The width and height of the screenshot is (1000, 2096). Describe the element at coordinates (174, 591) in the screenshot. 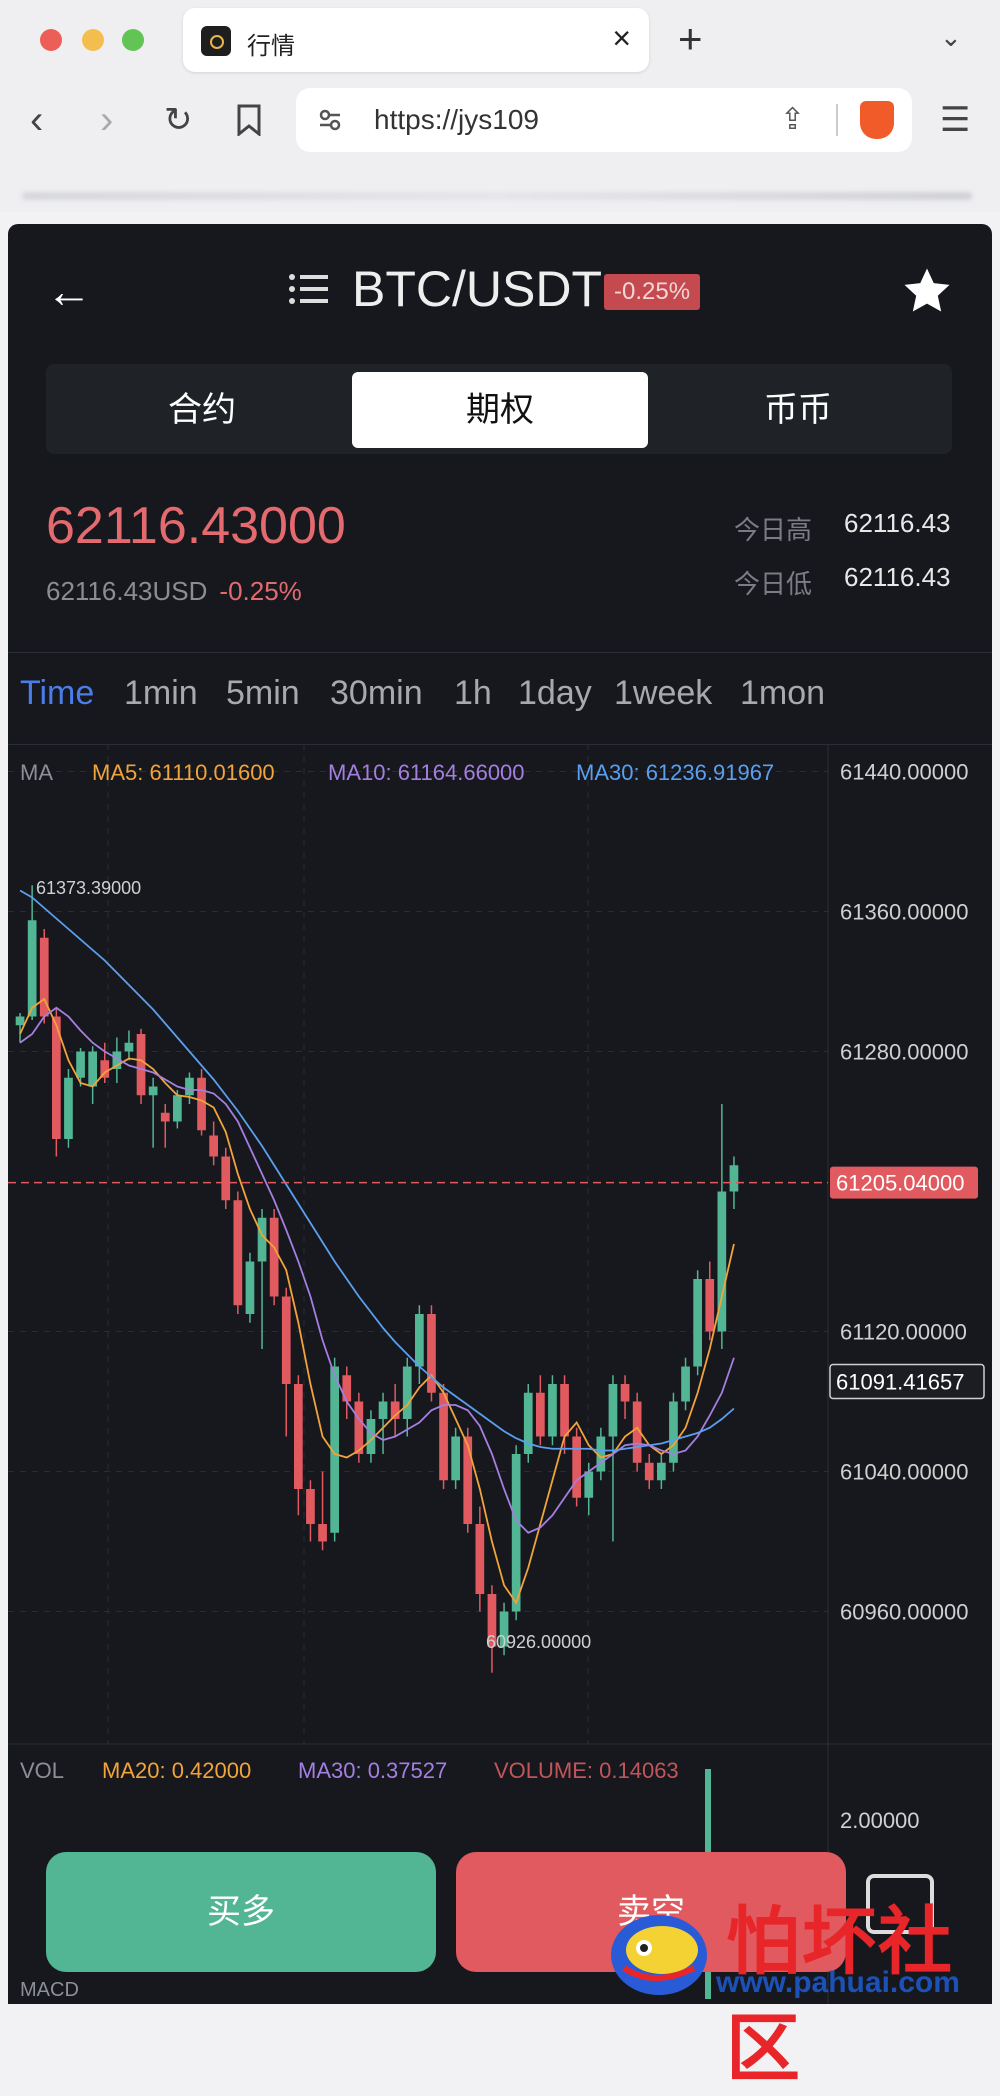

I see `price-subline: 62116.43USD -0.25%` at that location.